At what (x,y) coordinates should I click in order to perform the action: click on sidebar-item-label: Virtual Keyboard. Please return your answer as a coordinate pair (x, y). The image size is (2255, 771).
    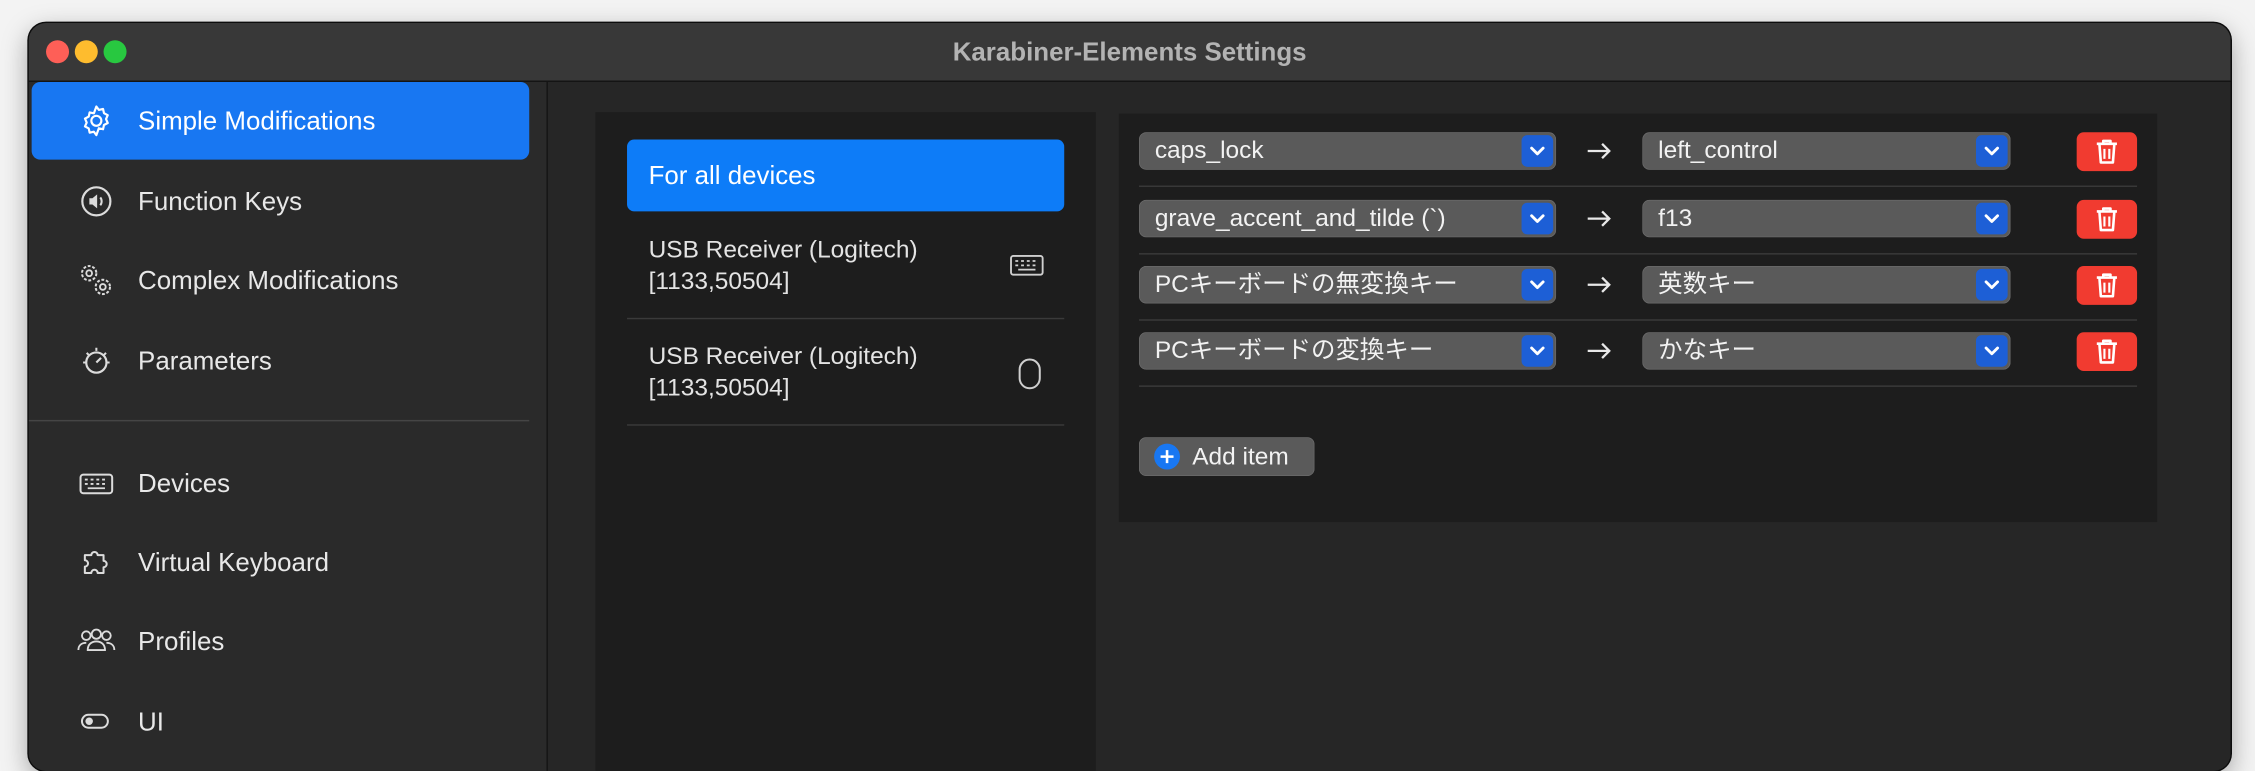
    Looking at the image, I should click on (233, 562).